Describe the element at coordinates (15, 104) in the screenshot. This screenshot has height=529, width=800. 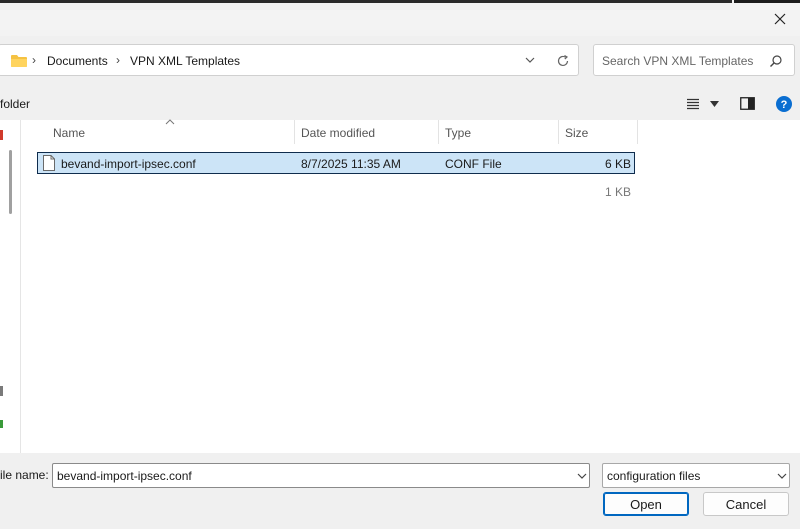
I see `new-folder-button: folder` at that location.